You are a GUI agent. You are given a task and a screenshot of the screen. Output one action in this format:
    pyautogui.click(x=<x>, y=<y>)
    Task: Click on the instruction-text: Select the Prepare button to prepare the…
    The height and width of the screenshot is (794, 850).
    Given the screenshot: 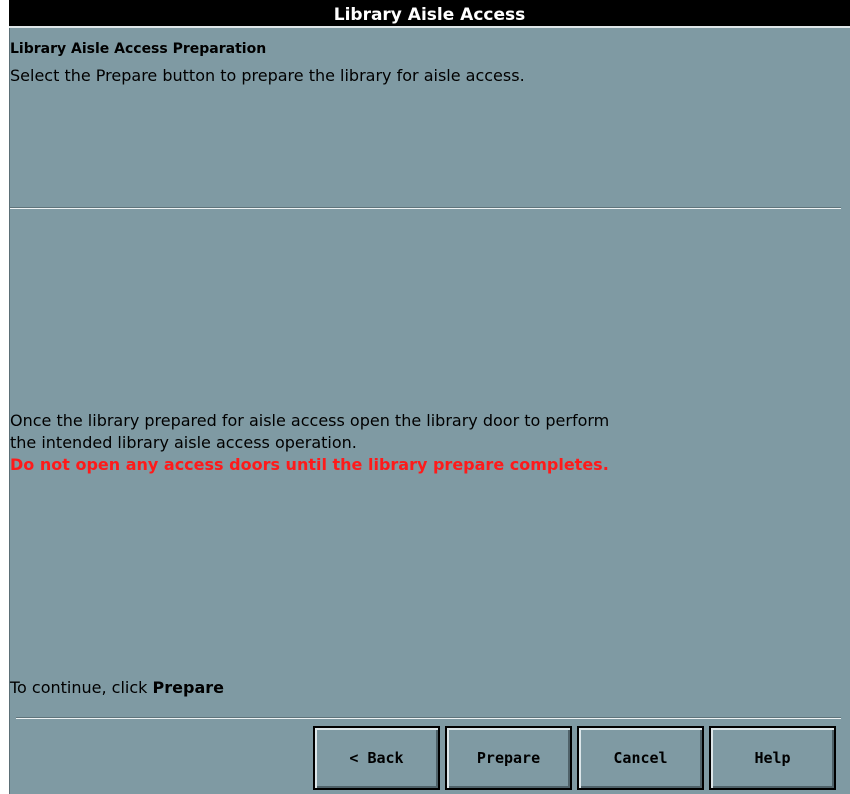 What is the action you would take?
    pyautogui.click(x=267, y=75)
    